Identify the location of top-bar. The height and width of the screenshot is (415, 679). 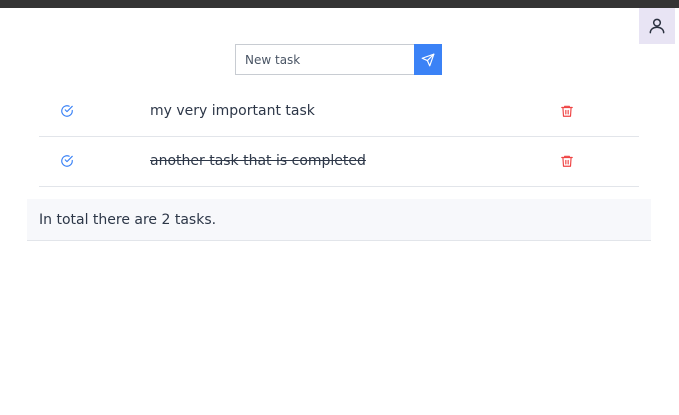
(339, 4).